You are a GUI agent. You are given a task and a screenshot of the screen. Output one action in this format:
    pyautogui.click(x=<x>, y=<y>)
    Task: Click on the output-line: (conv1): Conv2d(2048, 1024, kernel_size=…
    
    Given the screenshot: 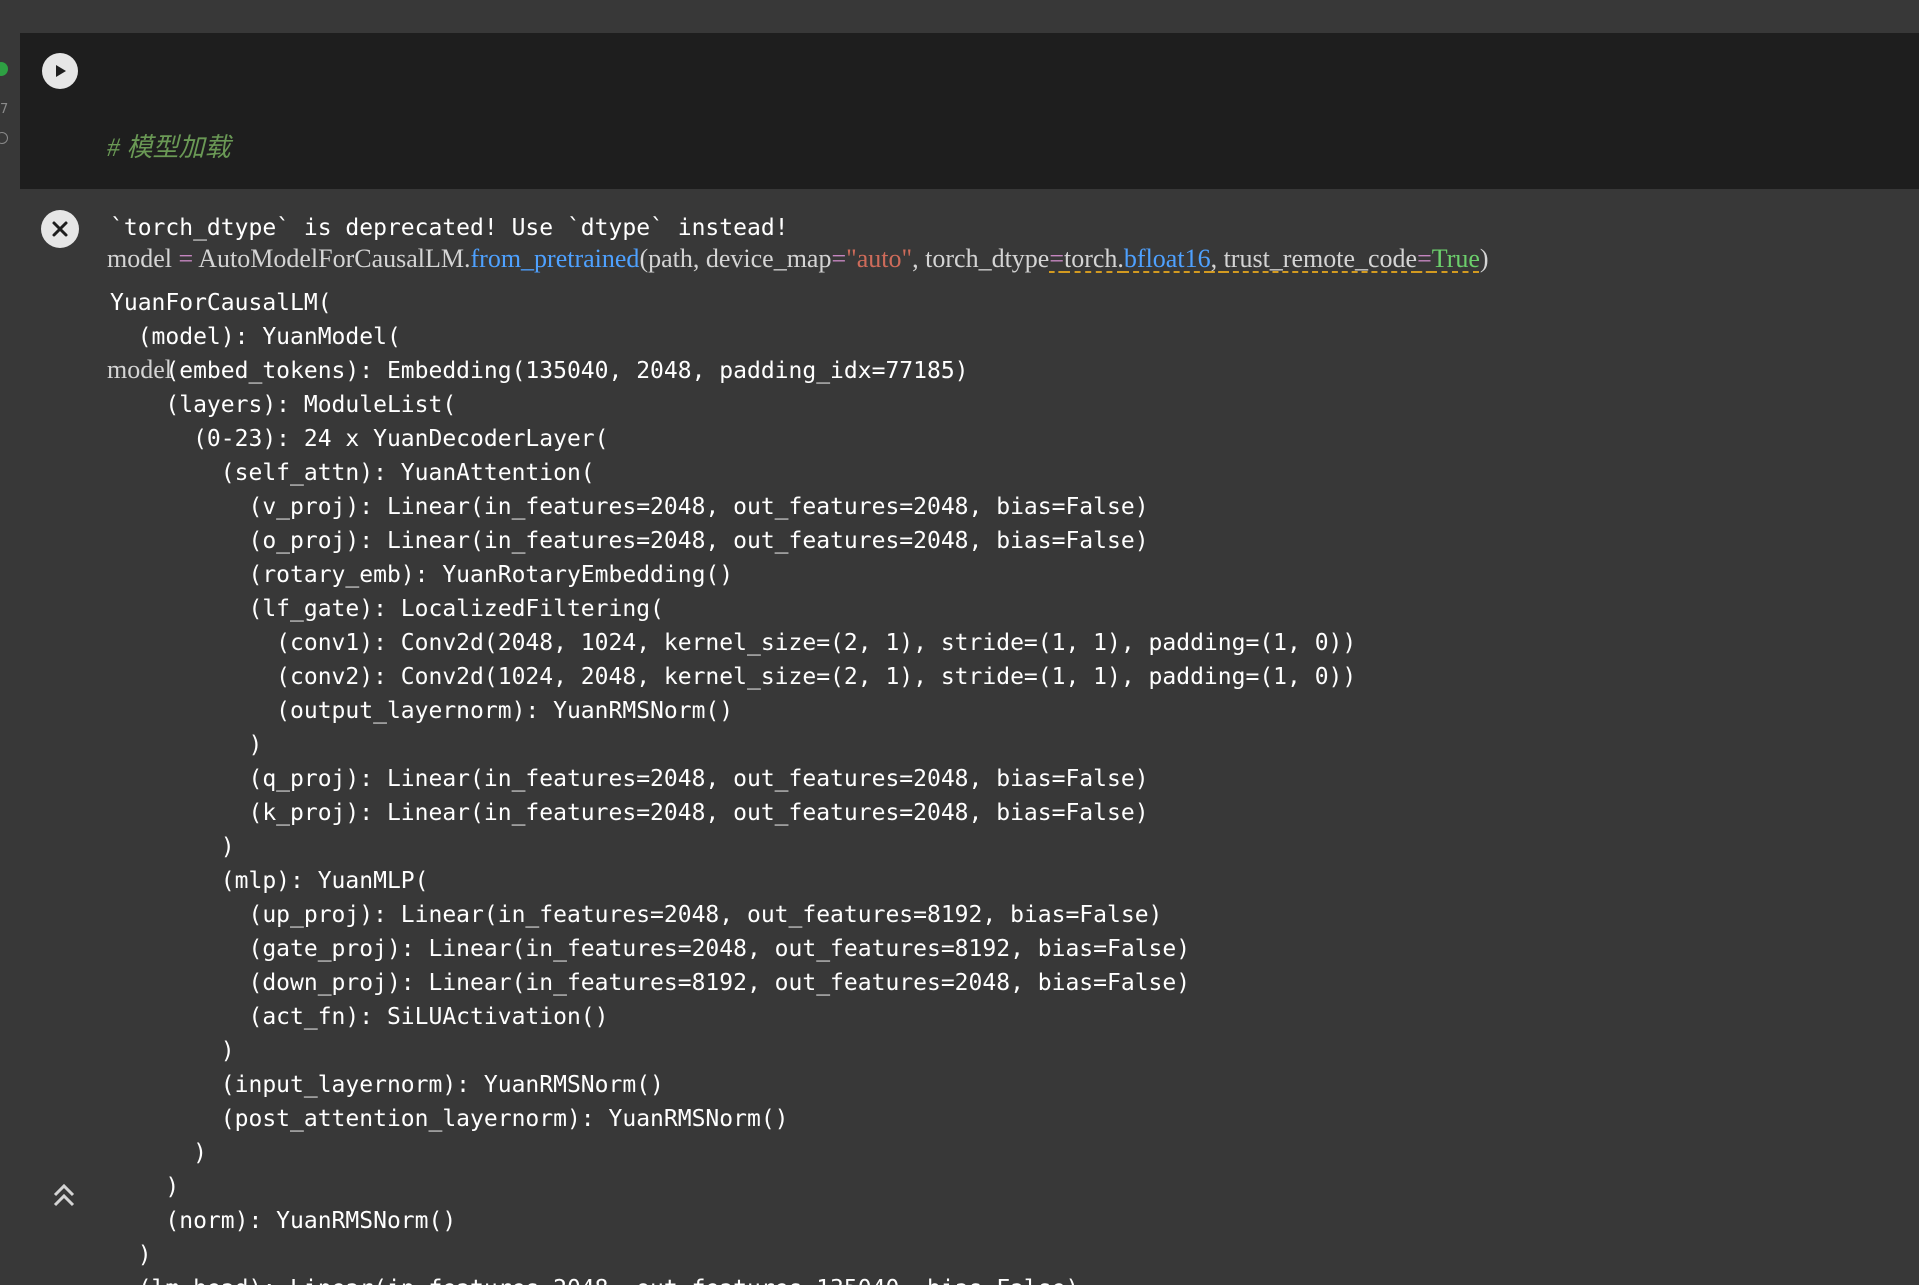 What is the action you would take?
    pyautogui.click(x=733, y=643)
    